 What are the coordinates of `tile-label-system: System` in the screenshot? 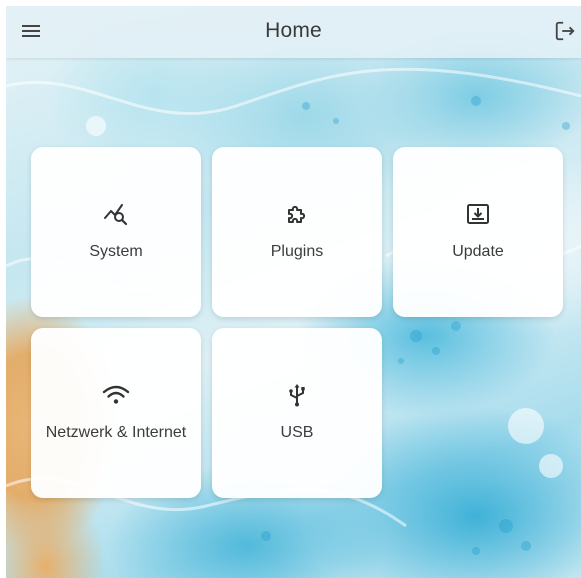 It's located at (116, 251).